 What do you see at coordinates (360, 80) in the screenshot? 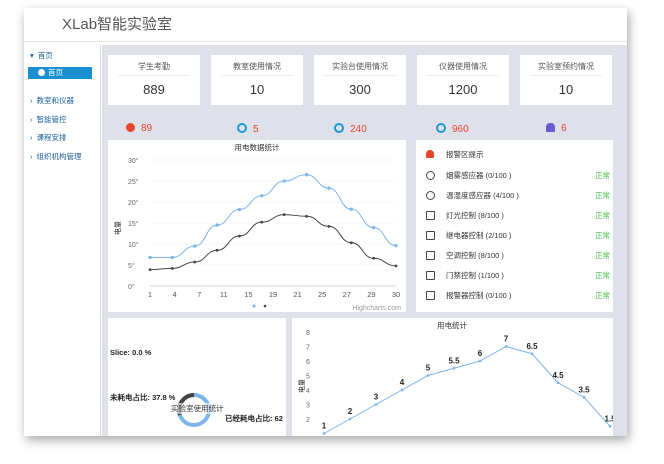
I see `stat-card-bench: 实验台使用情况 300` at bounding box center [360, 80].